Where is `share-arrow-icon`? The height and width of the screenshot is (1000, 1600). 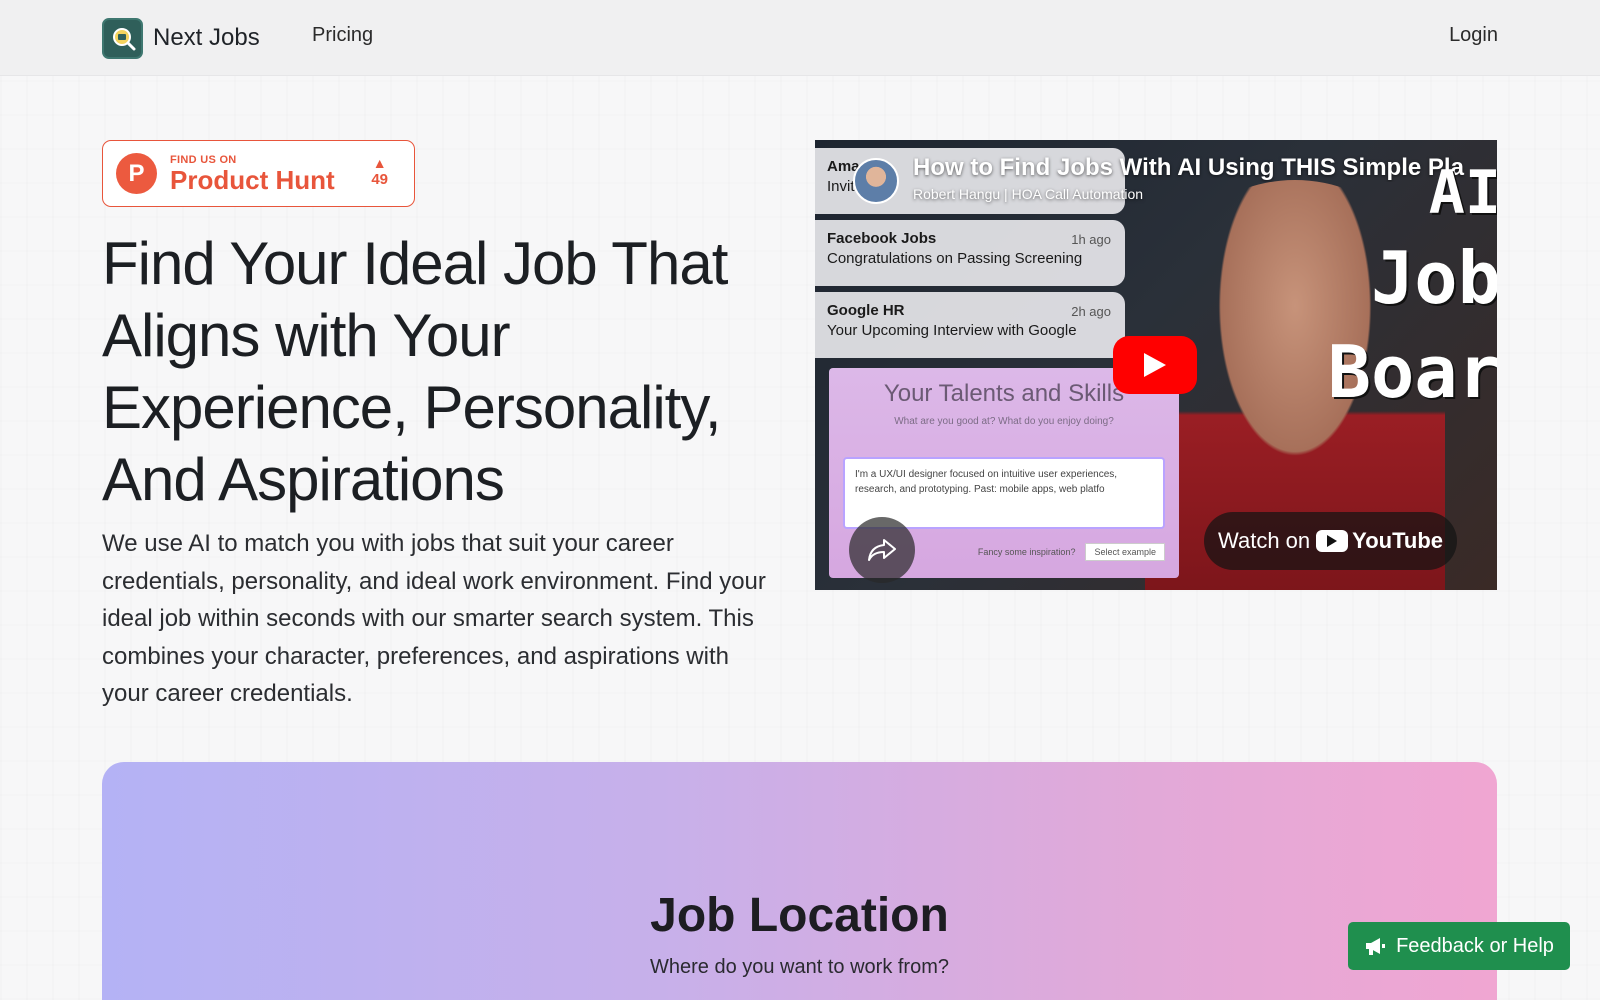
share-arrow-icon is located at coordinates (882, 550).